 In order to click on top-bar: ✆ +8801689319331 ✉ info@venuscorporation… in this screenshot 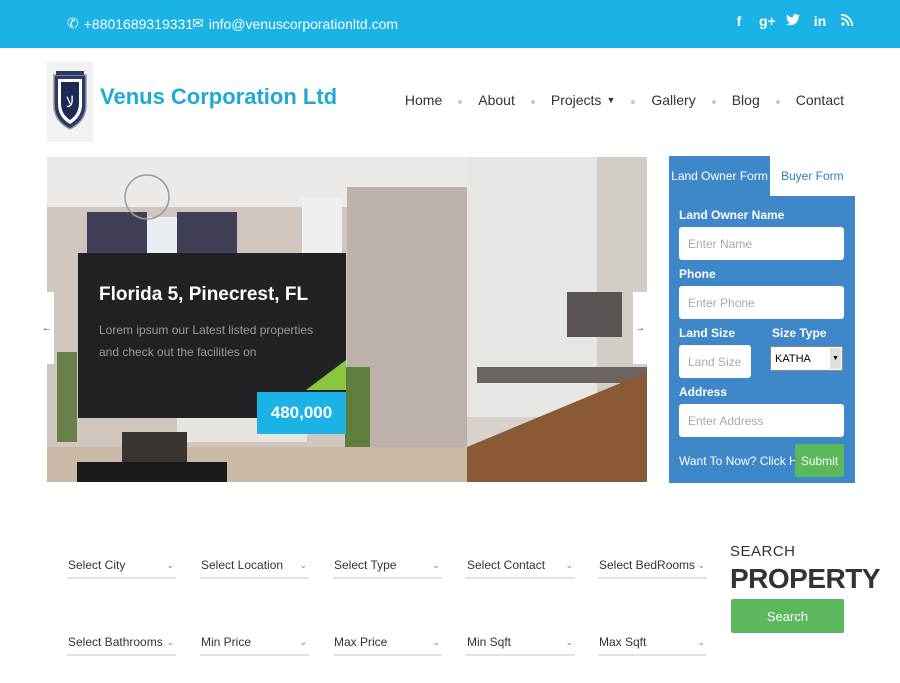, I will do `click(450, 24)`.